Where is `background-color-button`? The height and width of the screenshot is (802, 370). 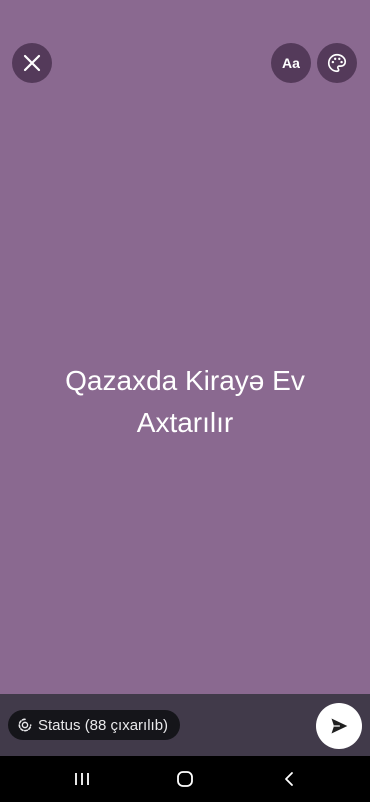 background-color-button is located at coordinates (337, 63).